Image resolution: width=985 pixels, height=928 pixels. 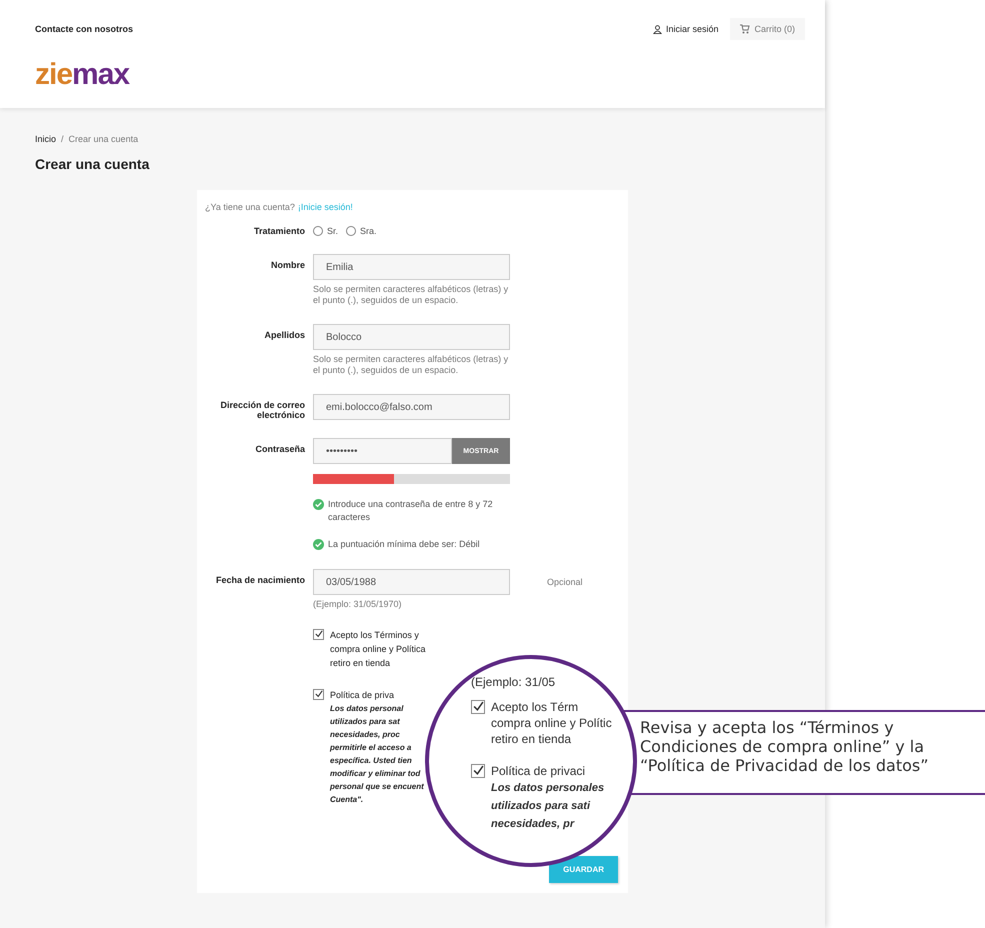 What do you see at coordinates (344, 29) in the screenshot?
I see `contact-link: Contacte con nosotros` at bounding box center [344, 29].